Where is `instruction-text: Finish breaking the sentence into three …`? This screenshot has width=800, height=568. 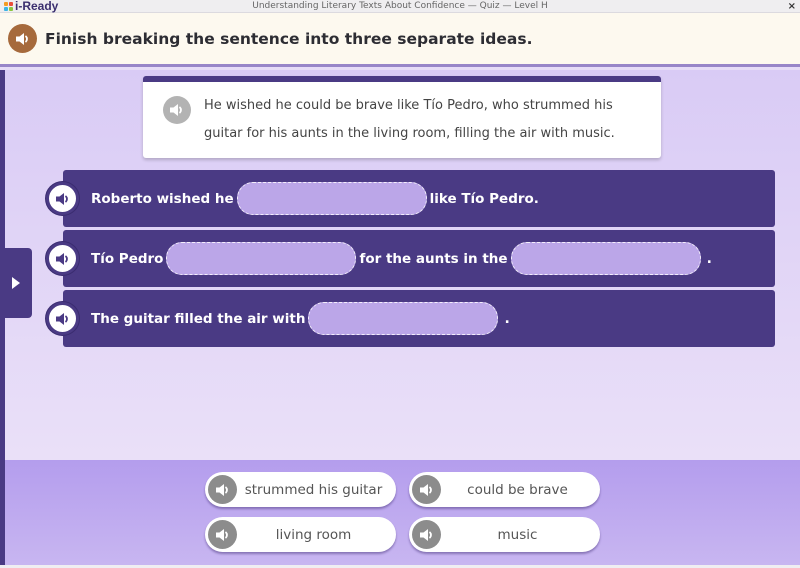 instruction-text: Finish breaking the sentence into three … is located at coordinates (289, 38).